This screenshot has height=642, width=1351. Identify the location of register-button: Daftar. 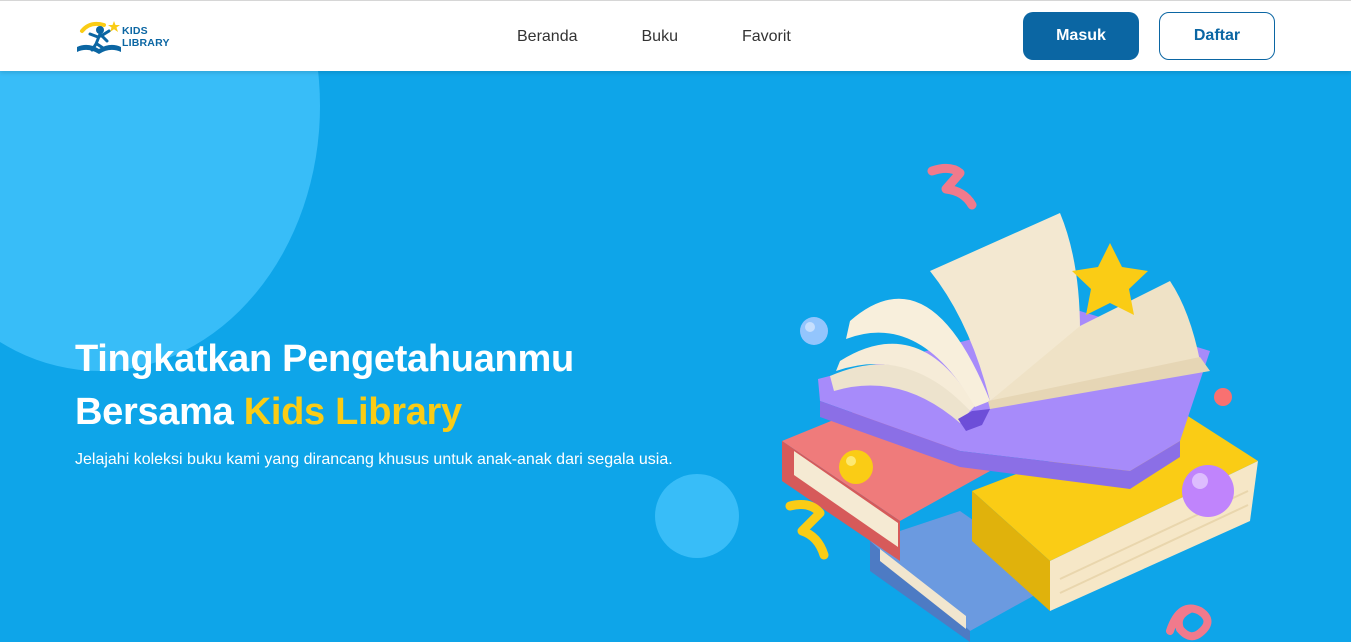
(1217, 36).